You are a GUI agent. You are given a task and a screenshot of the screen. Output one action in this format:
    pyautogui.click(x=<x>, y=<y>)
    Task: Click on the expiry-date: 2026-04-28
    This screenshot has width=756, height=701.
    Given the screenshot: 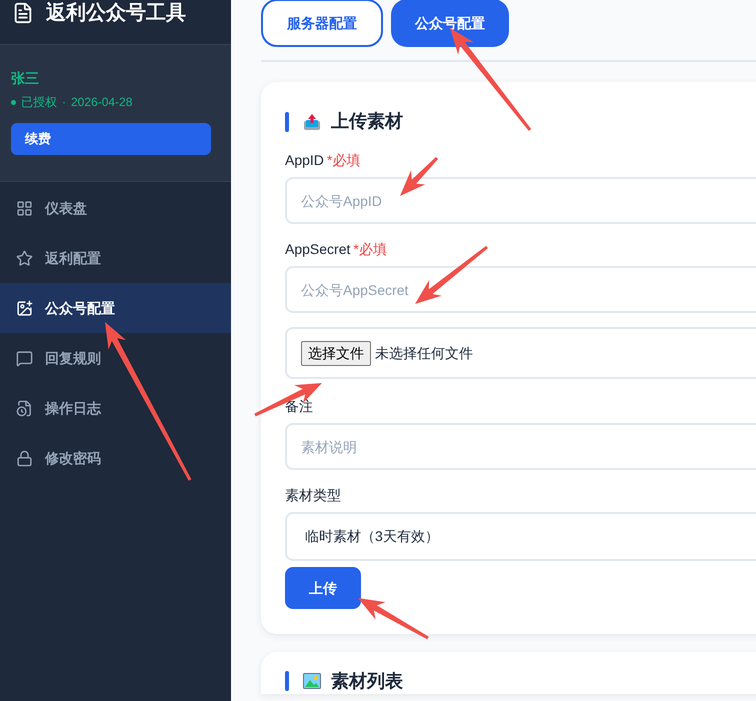 What is the action you would take?
    pyautogui.click(x=101, y=102)
    